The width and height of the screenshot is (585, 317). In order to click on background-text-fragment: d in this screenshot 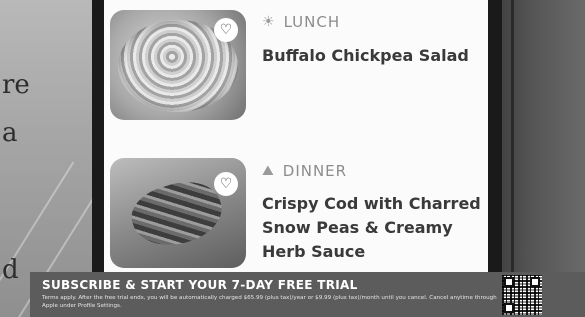, I will do `click(10, 270)`.